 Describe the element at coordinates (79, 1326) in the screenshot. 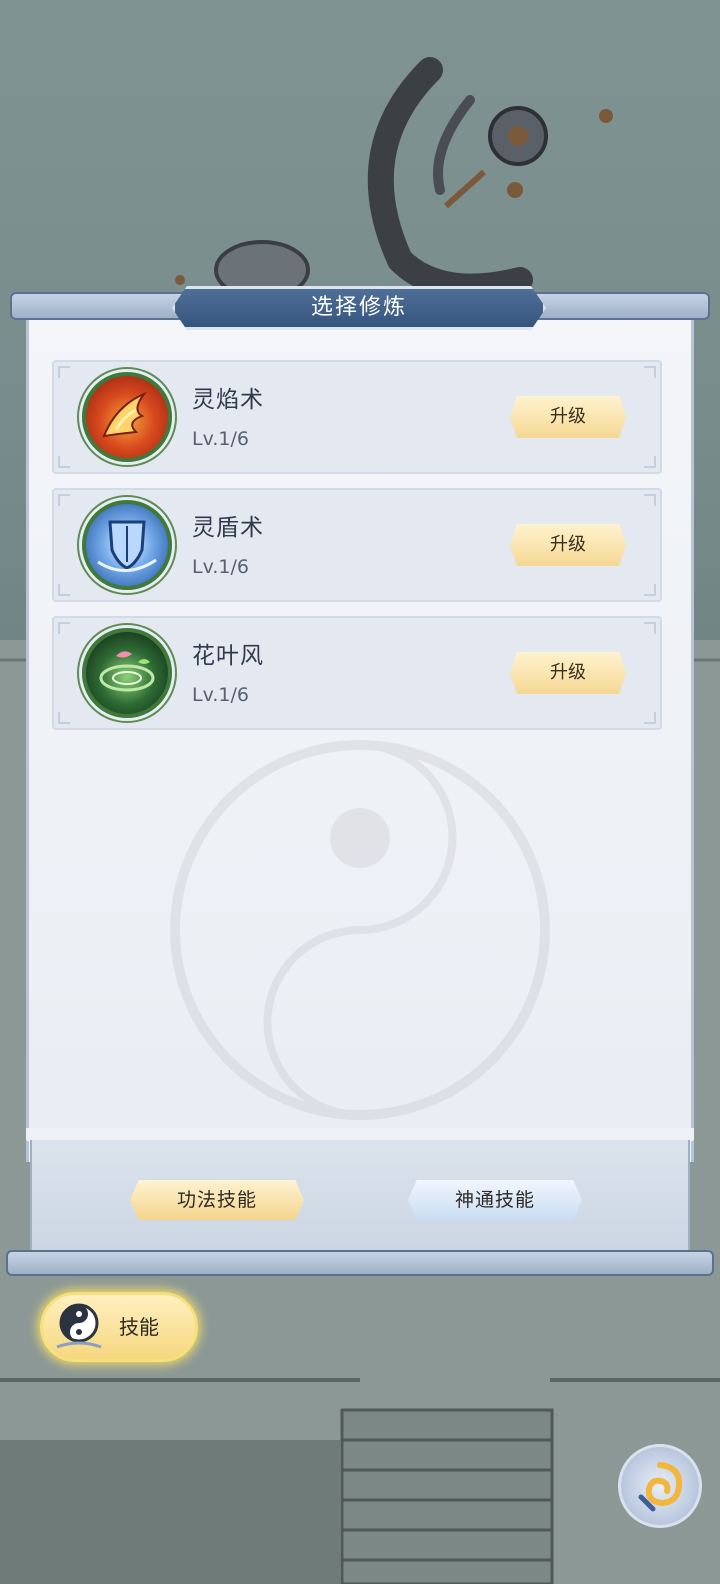

I see `yin-yang-icon` at that location.